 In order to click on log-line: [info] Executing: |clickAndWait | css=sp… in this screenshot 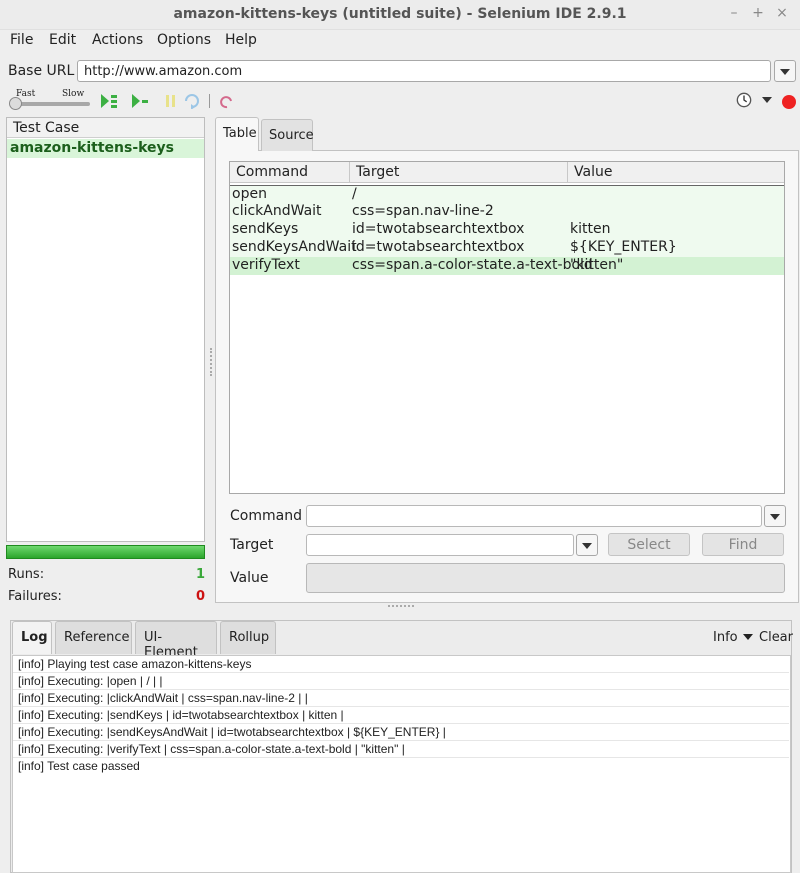, I will do `click(401, 698)`.